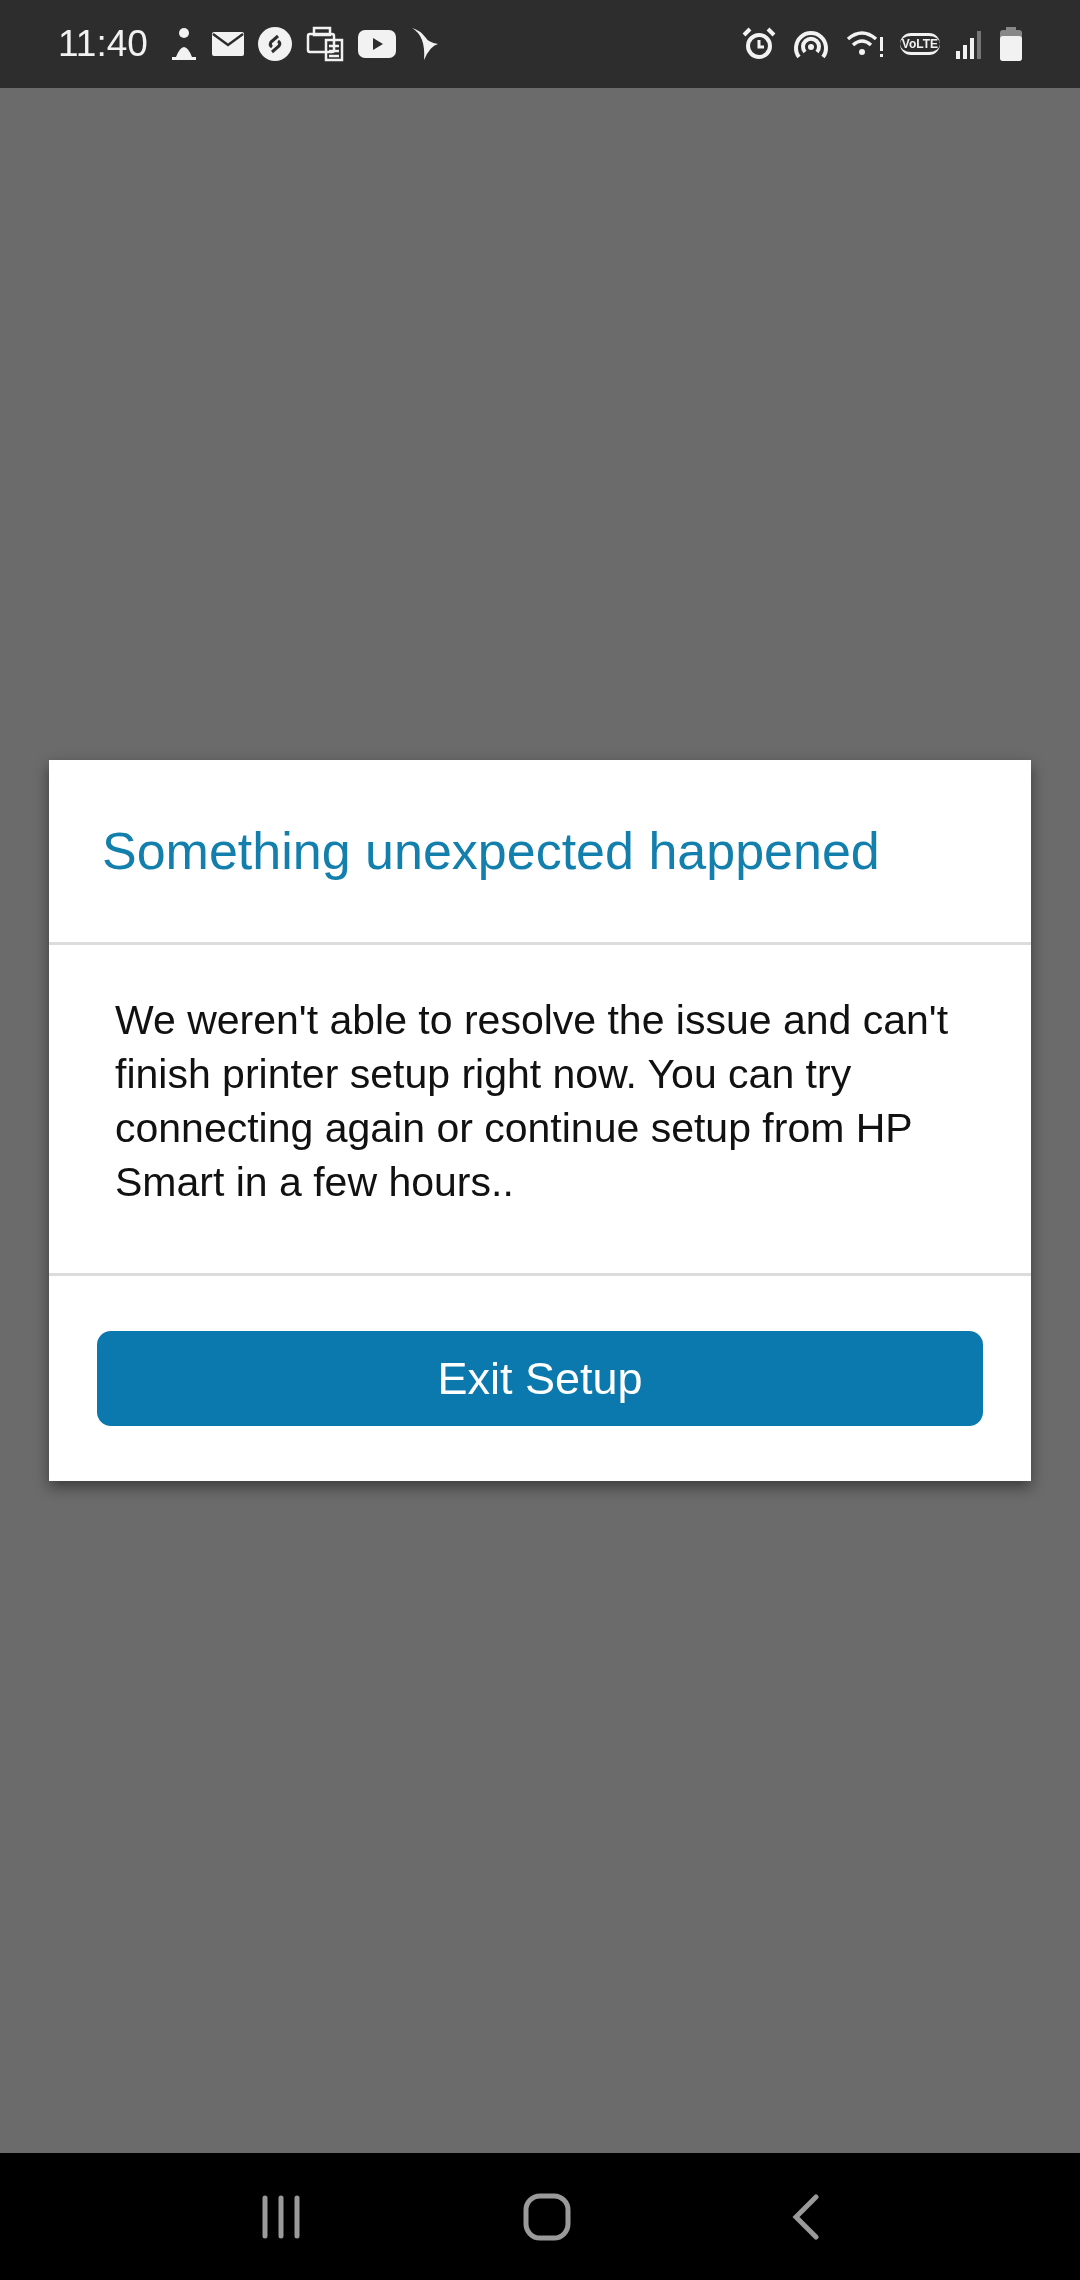 Image resolution: width=1080 pixels, height=2280 pixels. I want to click on battery-icon, so click(1011, 44).